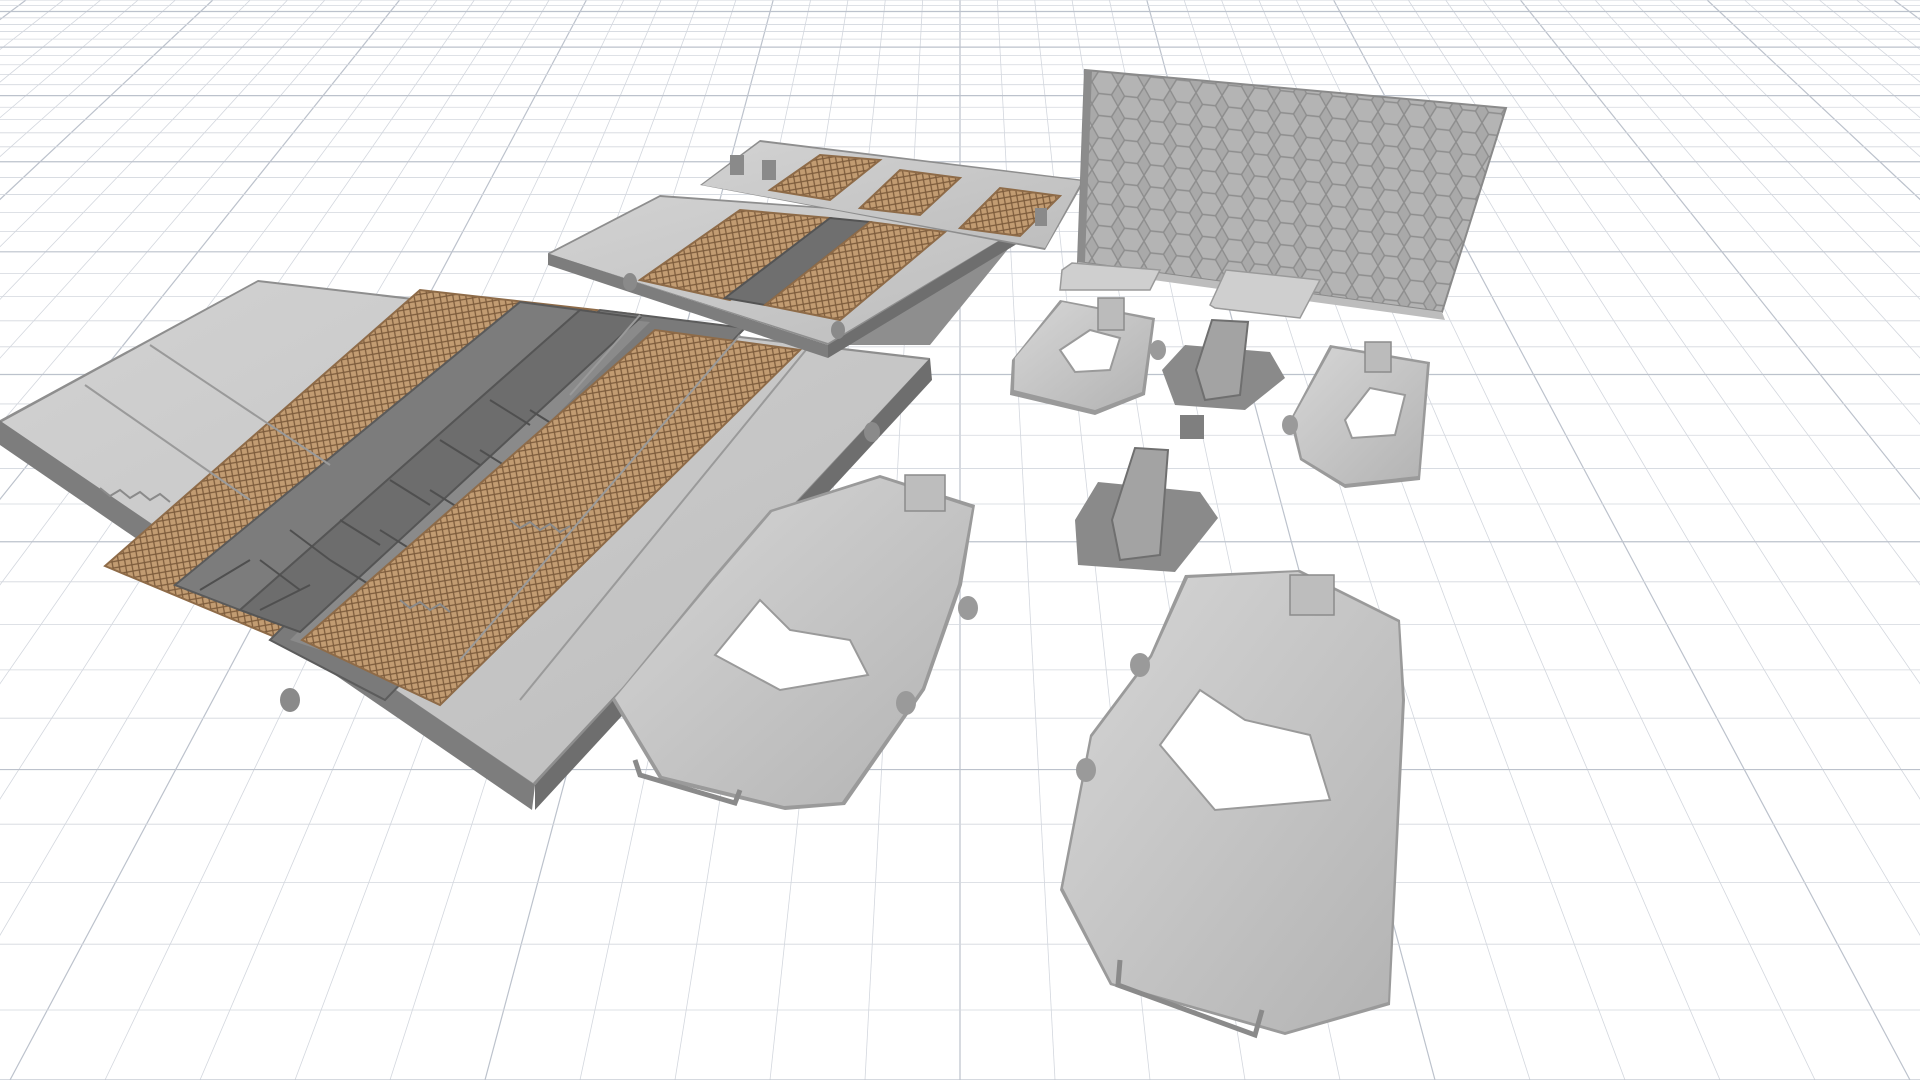 The image size is (1920, 1080). I want to click on bracket-small-left, so click(1088, 356).